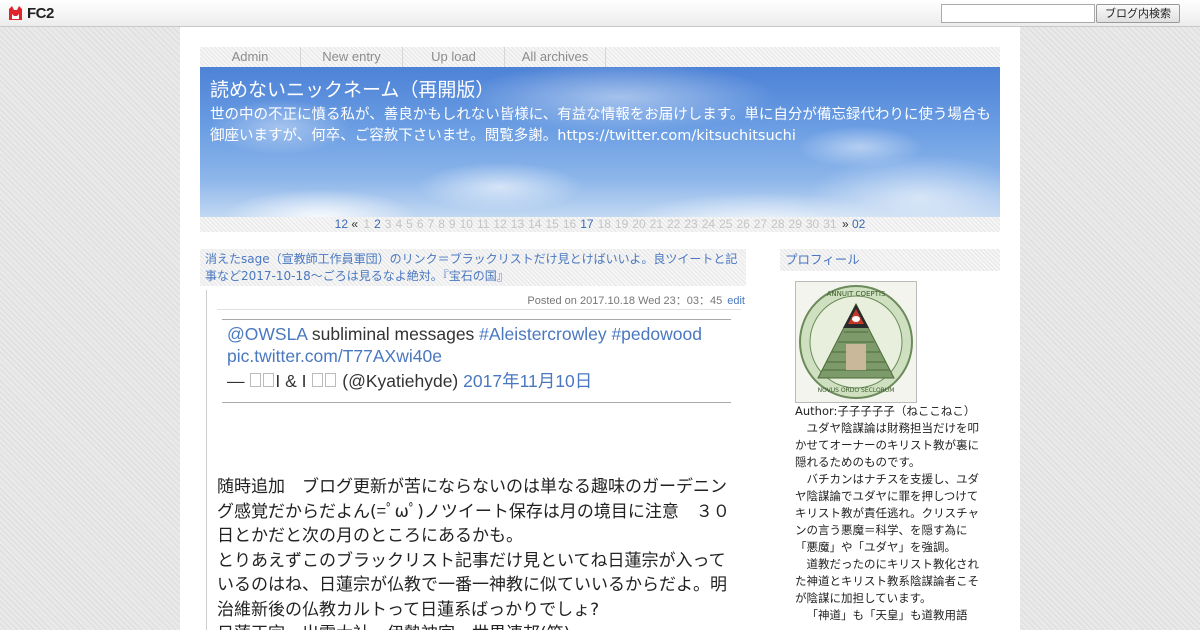  What do you see at coordinates (830, 224) in the screenshot?
I see `calendar-day: 31` at bounding box center [830, 224].